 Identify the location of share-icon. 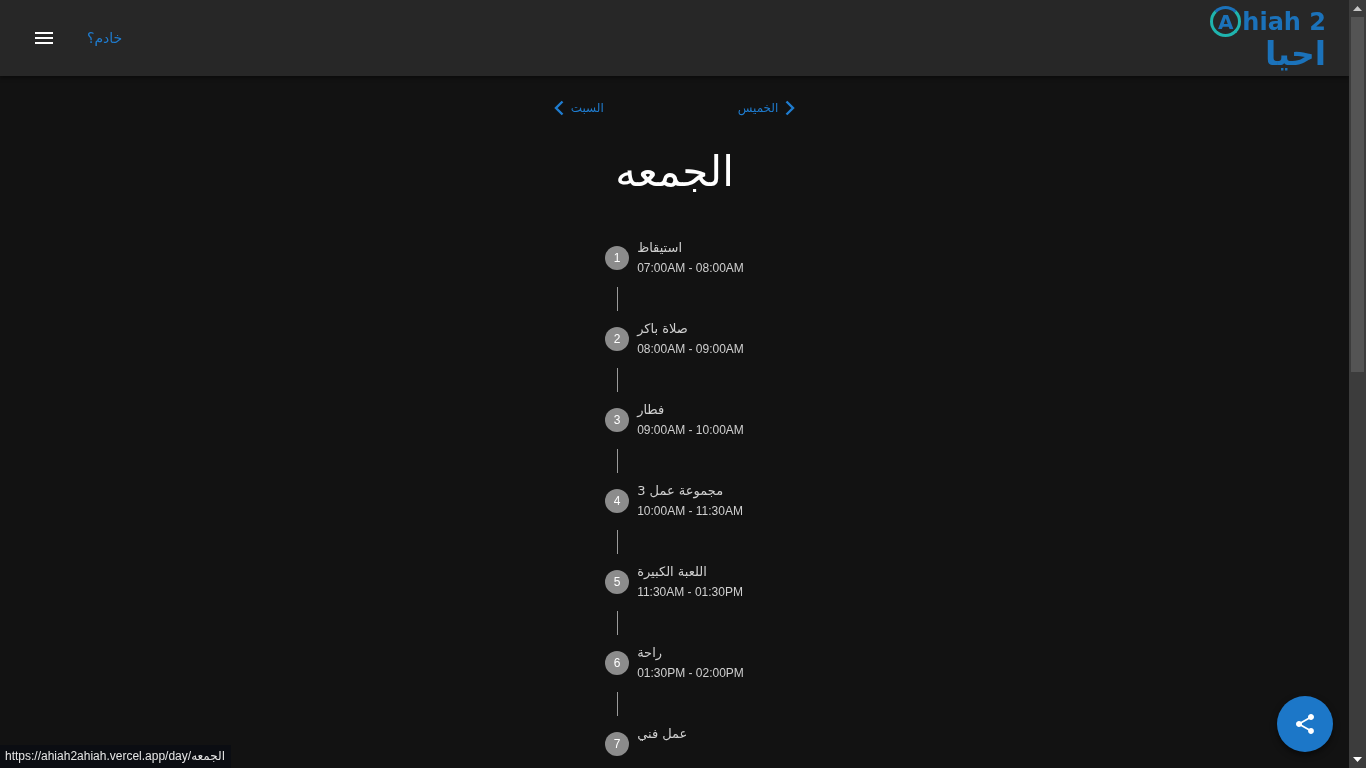
(1305, 724).